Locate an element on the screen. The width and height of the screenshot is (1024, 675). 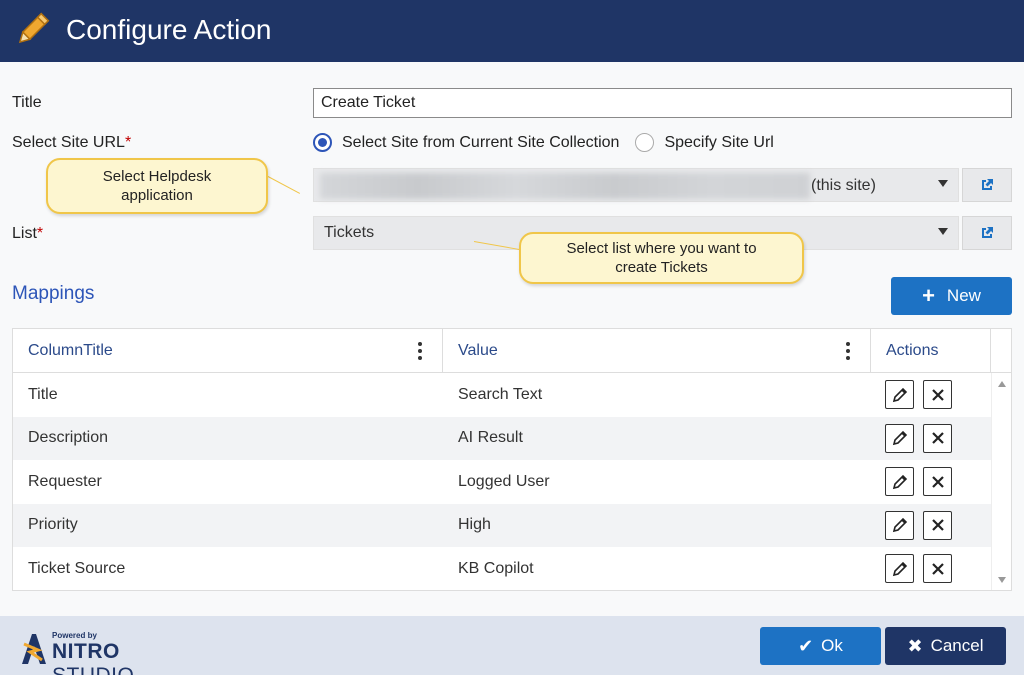
table-row: Ticket Source KB Copilot is located at coordinates (502, 568).